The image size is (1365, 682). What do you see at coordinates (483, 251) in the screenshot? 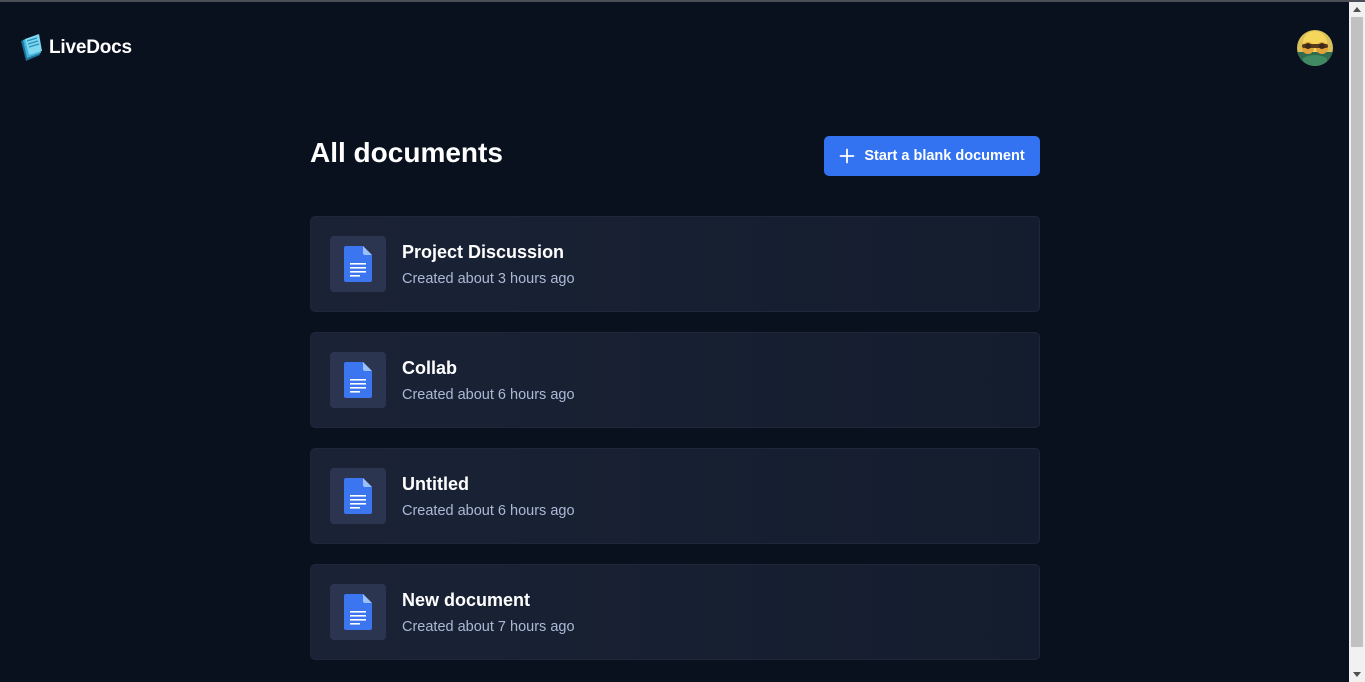
I see `document-title: Project Discussion` at bounding box center [483, 251].